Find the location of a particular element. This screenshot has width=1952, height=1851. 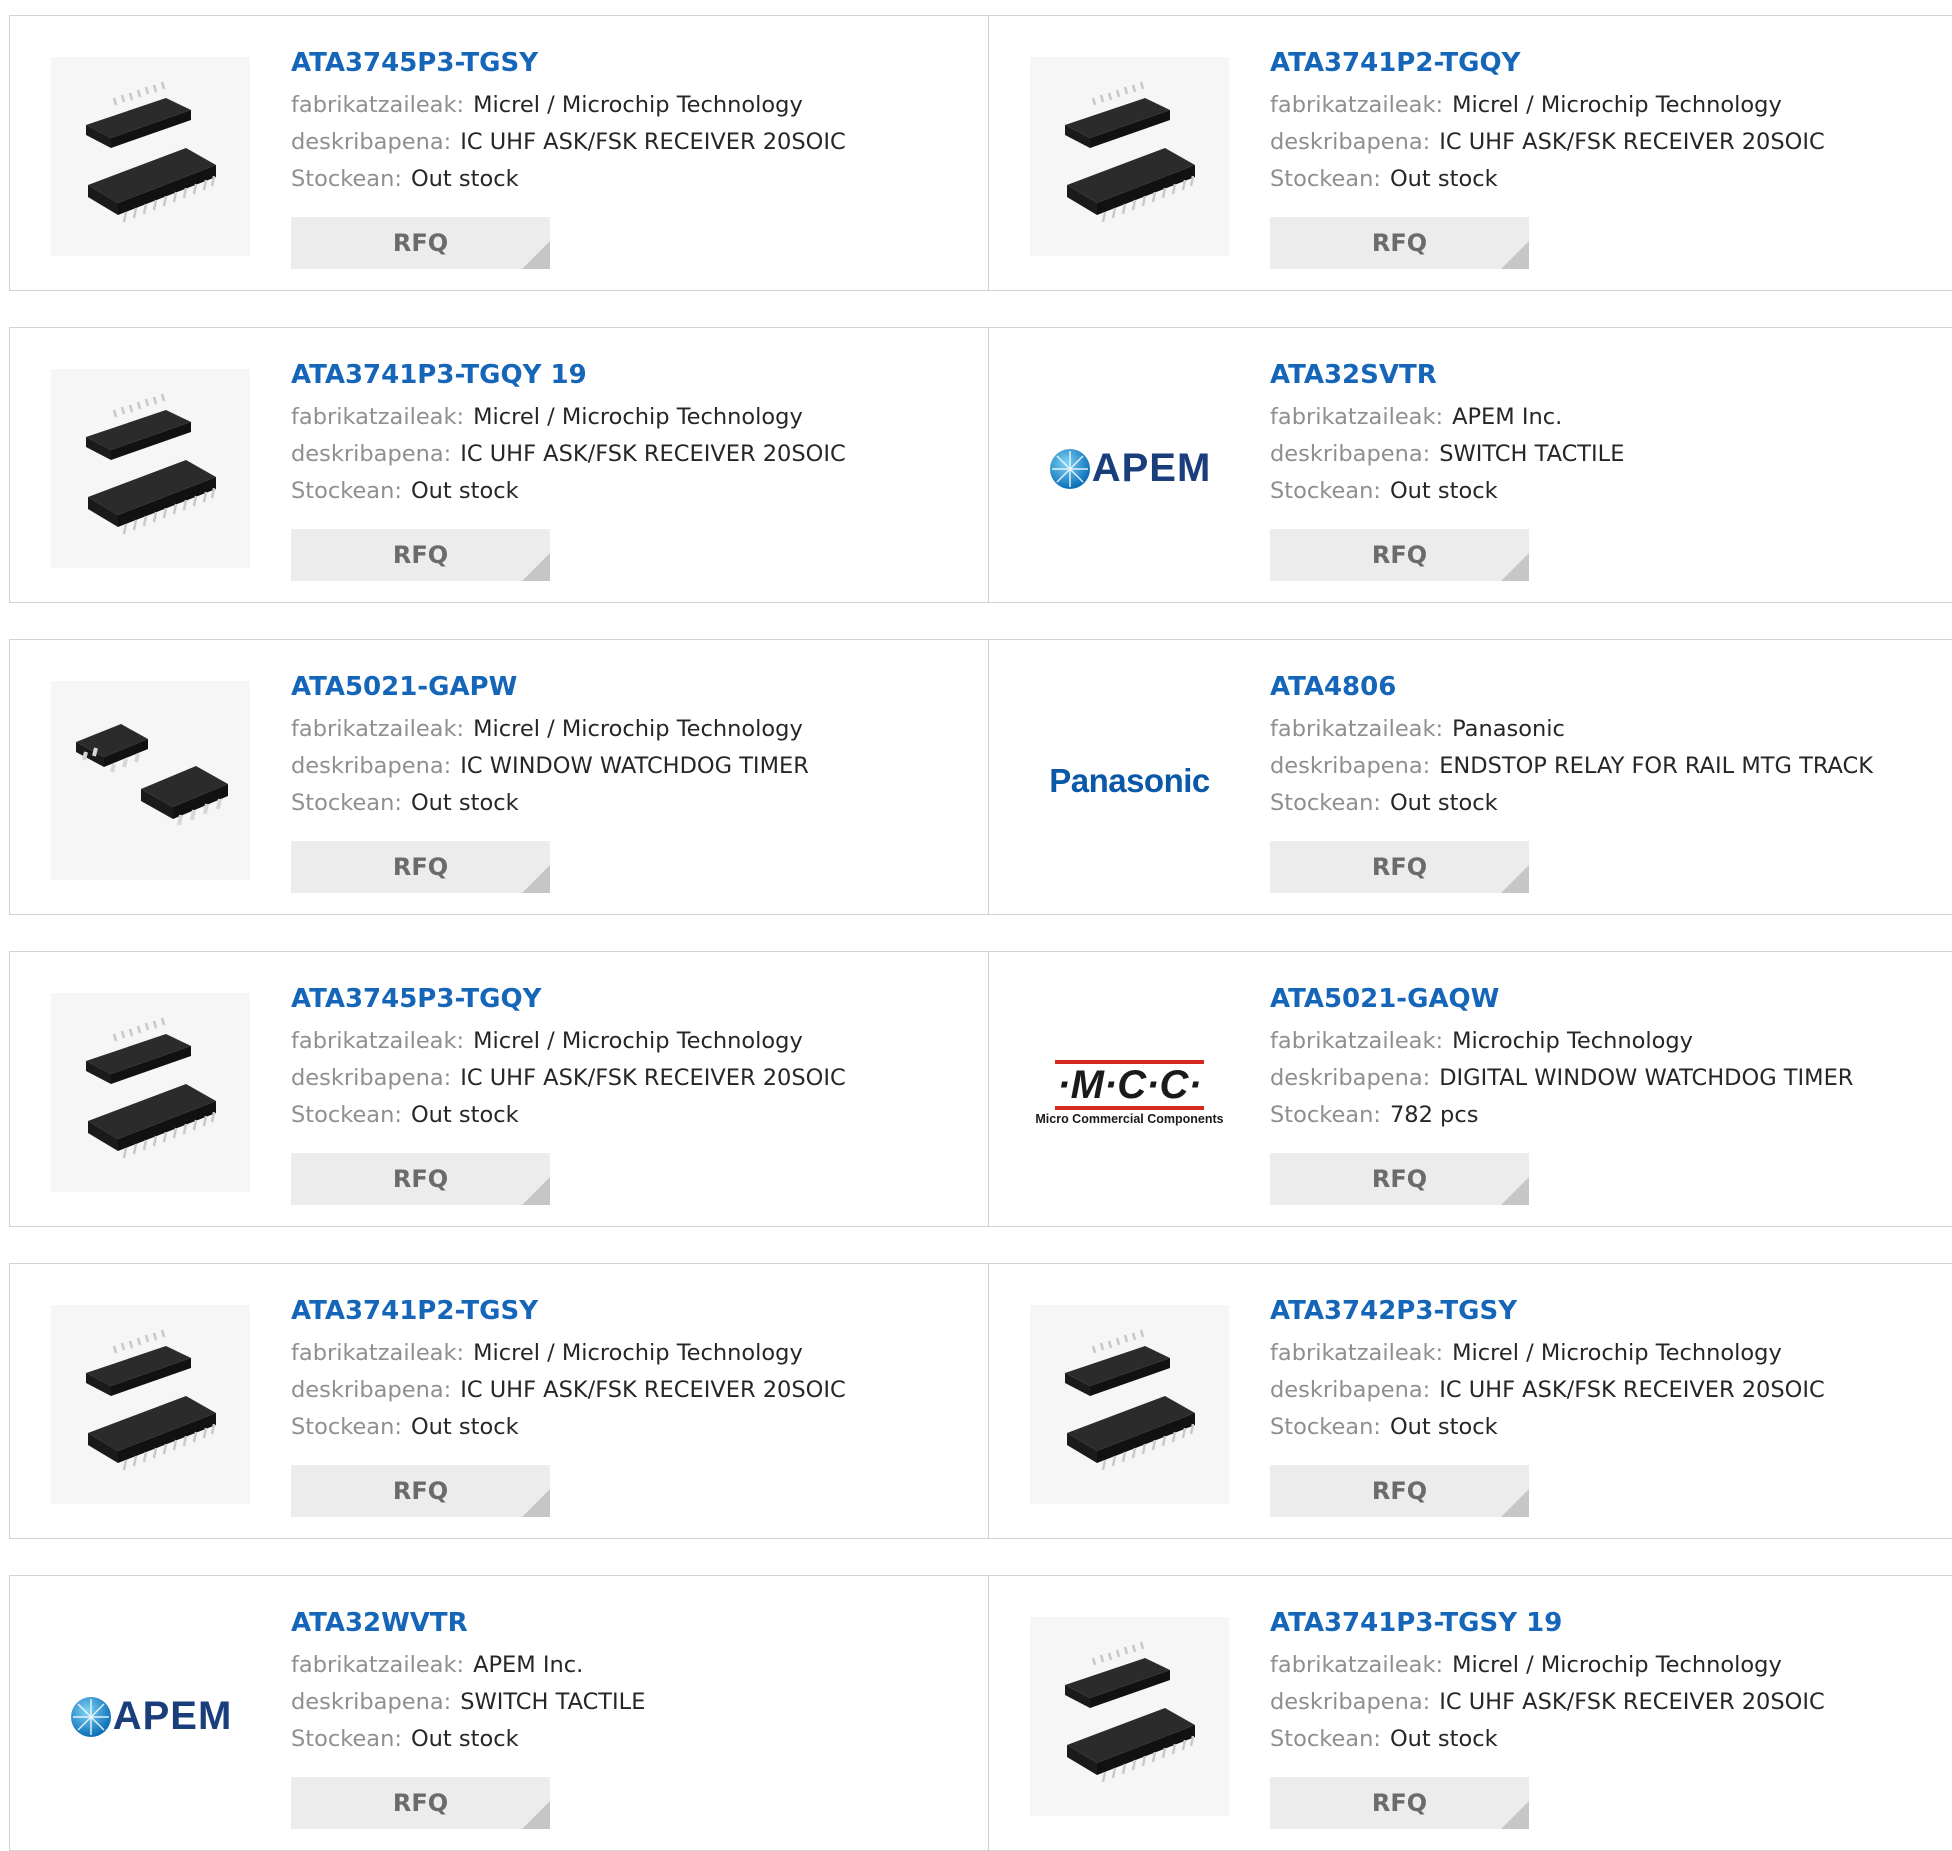

part-number-link: ATA5021-GAQW is located at coordinates (1611, 999).